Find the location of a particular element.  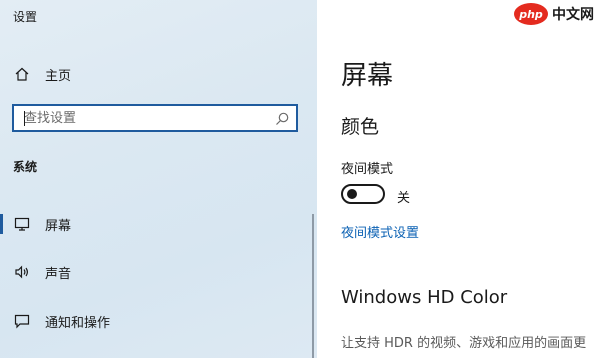

sidebar-scrollbar is located at coordinates (313, 286).